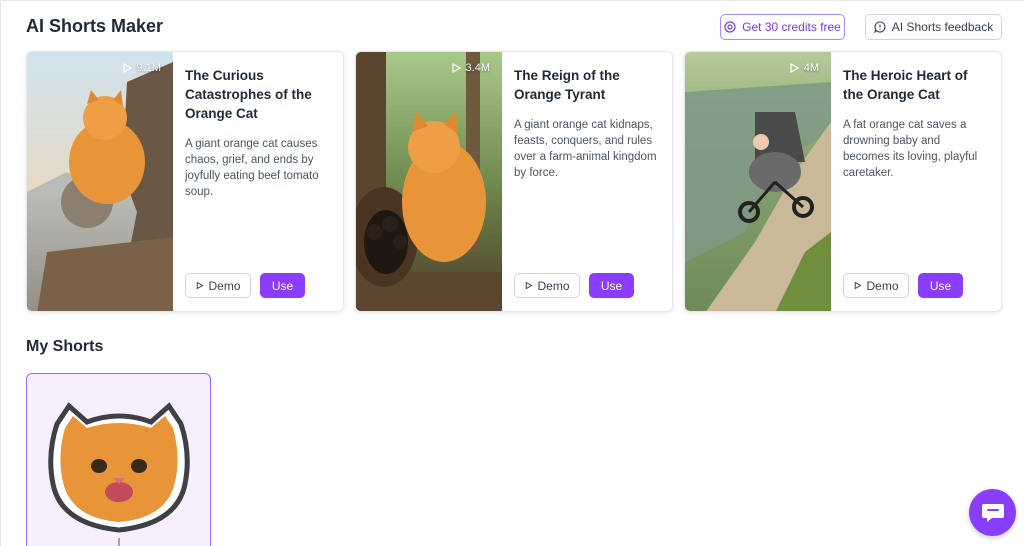  What do you see at coordinates (791, 27) in the screenshot?
I see `get-credits-label: Get 30 credits free` at bounding box center [791, 27].